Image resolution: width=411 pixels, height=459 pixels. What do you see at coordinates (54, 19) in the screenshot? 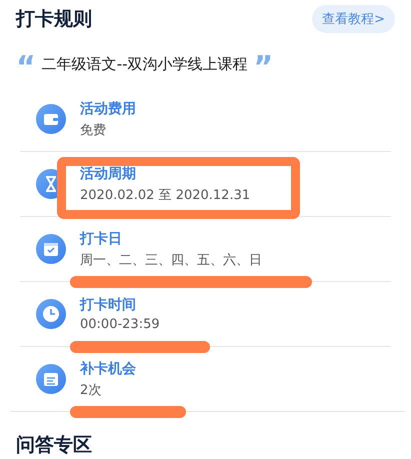
I see `section-title: 打卡规则` at bounding box center [54, 19].